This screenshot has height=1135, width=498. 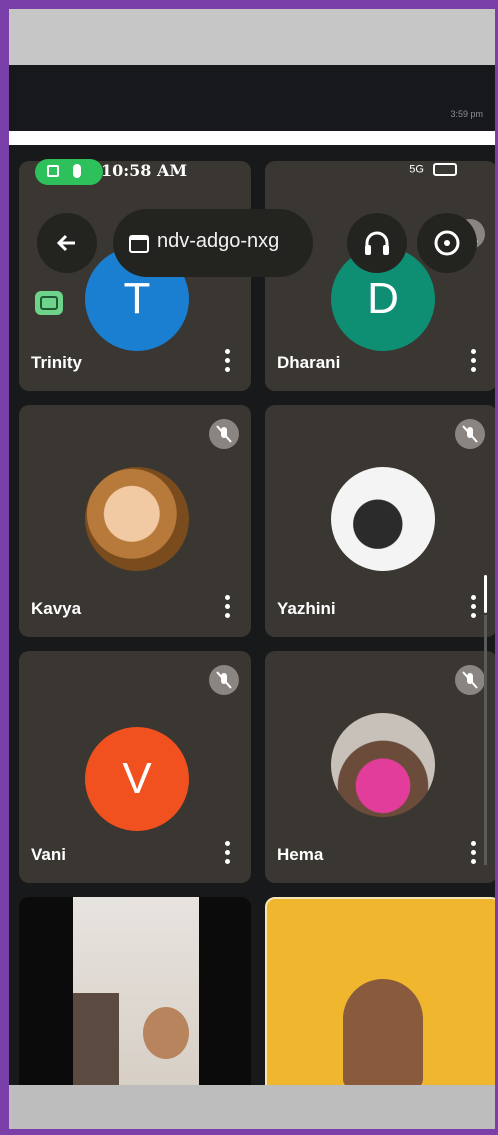 I want to click on participant-name: Yazhini, so click(x=306, y=608).